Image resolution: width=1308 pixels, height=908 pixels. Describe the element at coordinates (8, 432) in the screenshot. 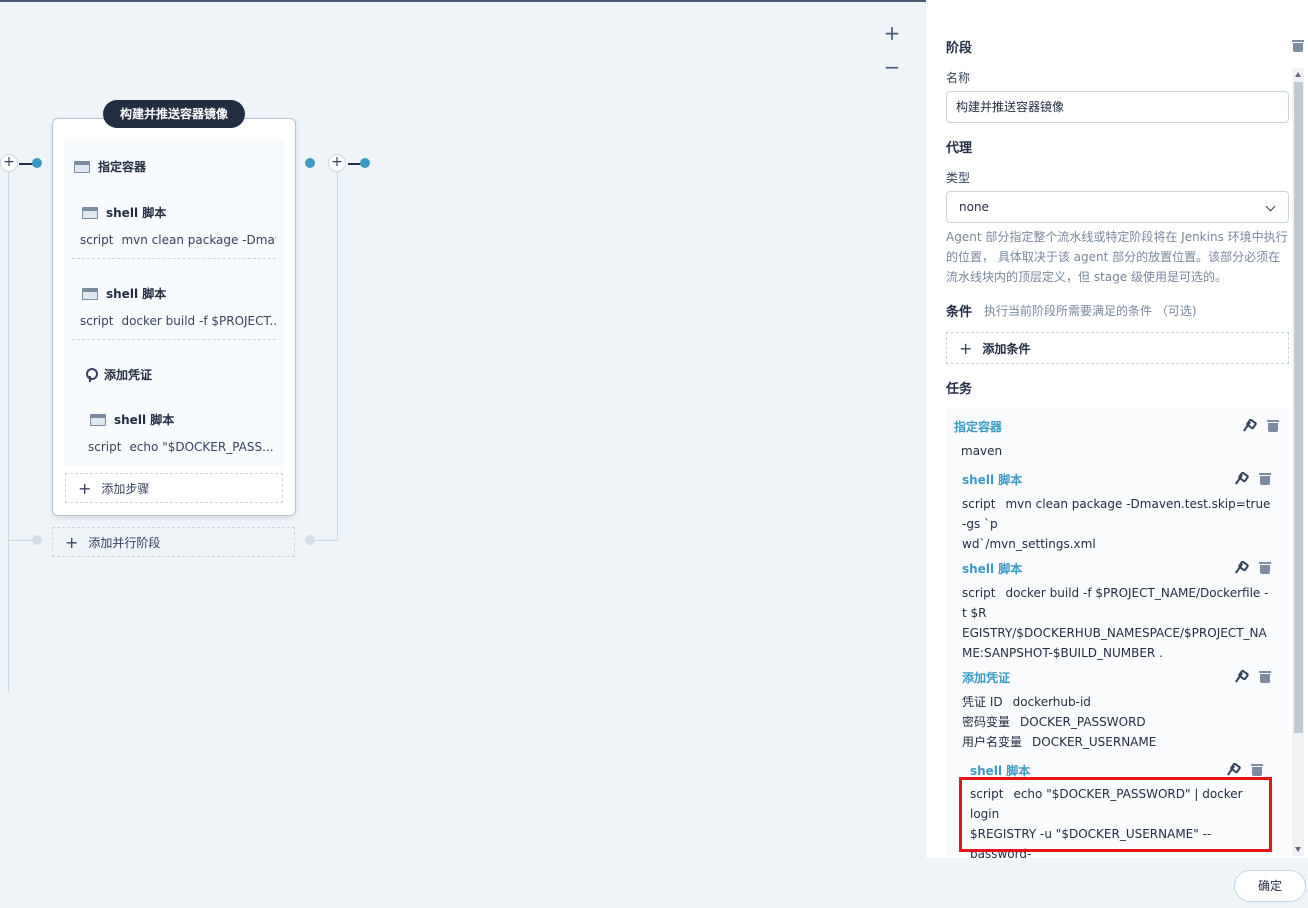

I see `left-branch-line` at that location.